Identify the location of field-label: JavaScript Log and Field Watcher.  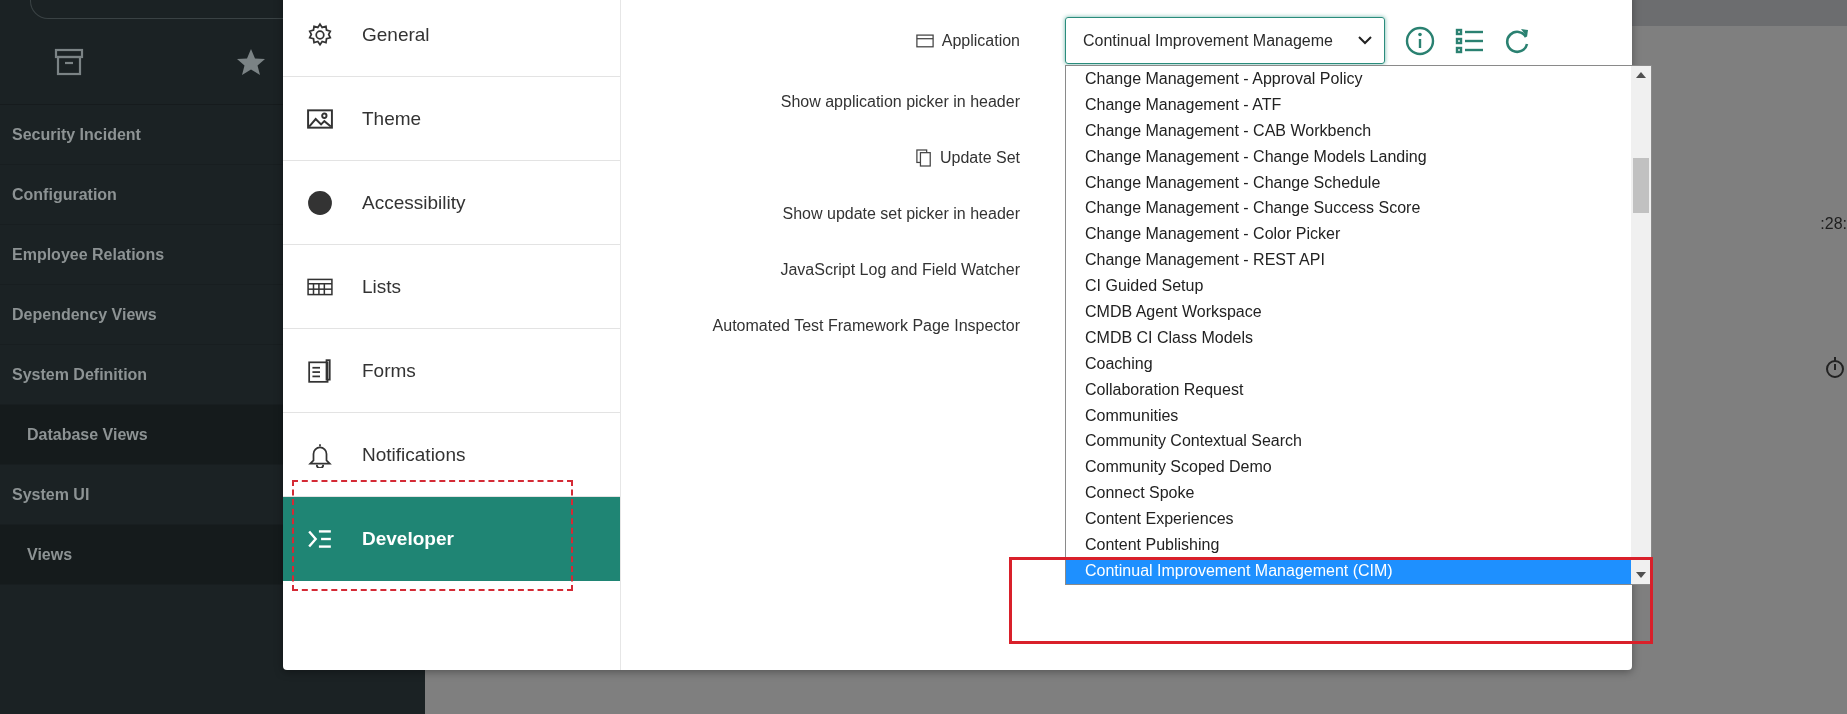
(900, 270).